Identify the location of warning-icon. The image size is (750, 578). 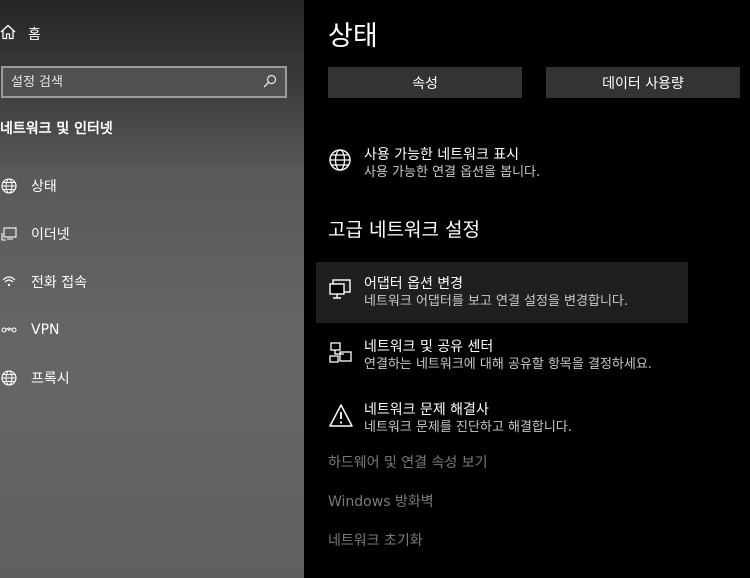
(341, 416).